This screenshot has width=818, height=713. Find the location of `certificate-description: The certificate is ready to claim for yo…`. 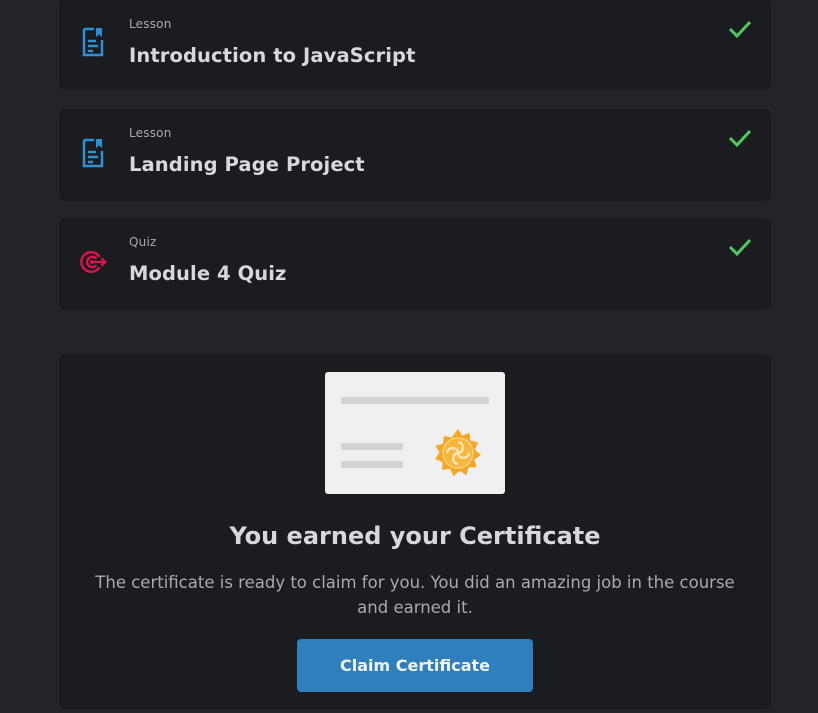

certificate-description: The certificate is ready to claim for yo… is located at coordinates (415, 595).